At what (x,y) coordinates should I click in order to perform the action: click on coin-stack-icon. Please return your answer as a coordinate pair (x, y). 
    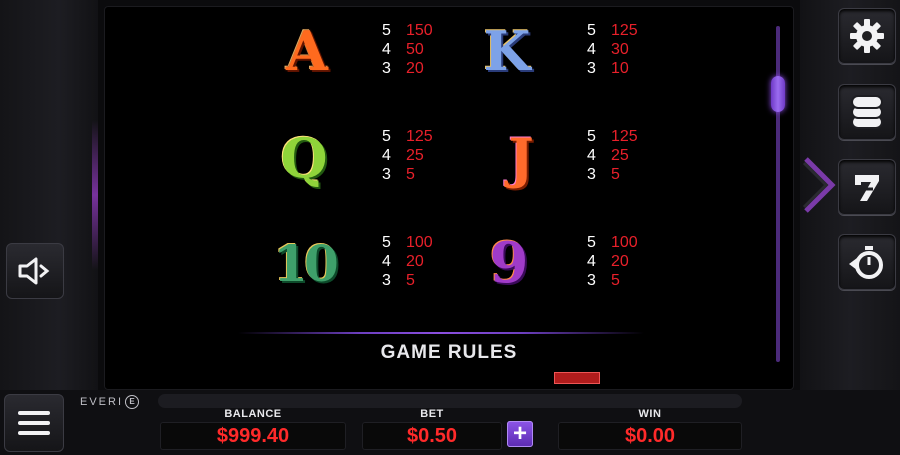
    Looking at the image, I should click on (867, 112).